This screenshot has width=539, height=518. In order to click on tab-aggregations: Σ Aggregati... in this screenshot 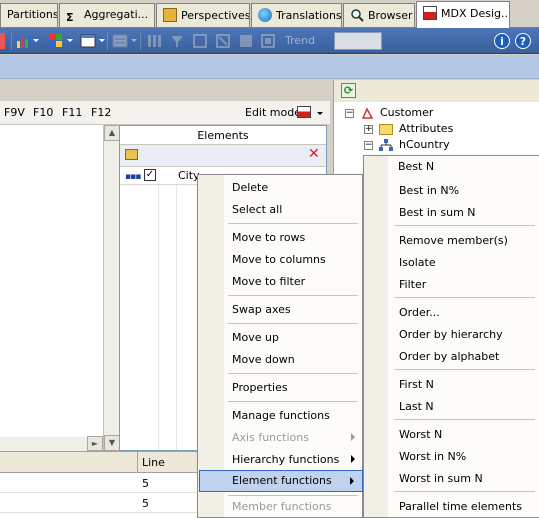, I will do `click(107, 15)`.